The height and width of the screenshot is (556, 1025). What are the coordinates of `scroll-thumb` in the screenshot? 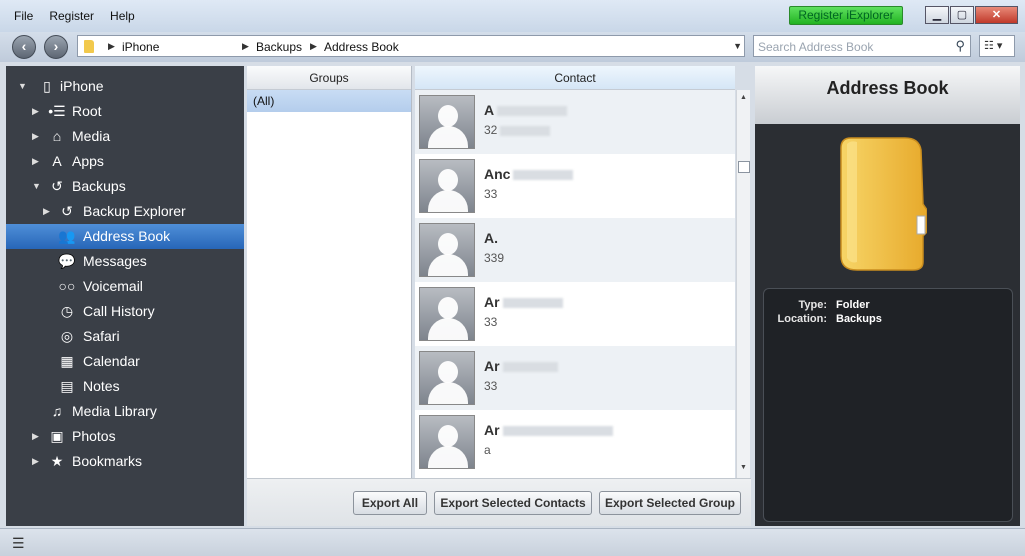 It's located at (744, 167).